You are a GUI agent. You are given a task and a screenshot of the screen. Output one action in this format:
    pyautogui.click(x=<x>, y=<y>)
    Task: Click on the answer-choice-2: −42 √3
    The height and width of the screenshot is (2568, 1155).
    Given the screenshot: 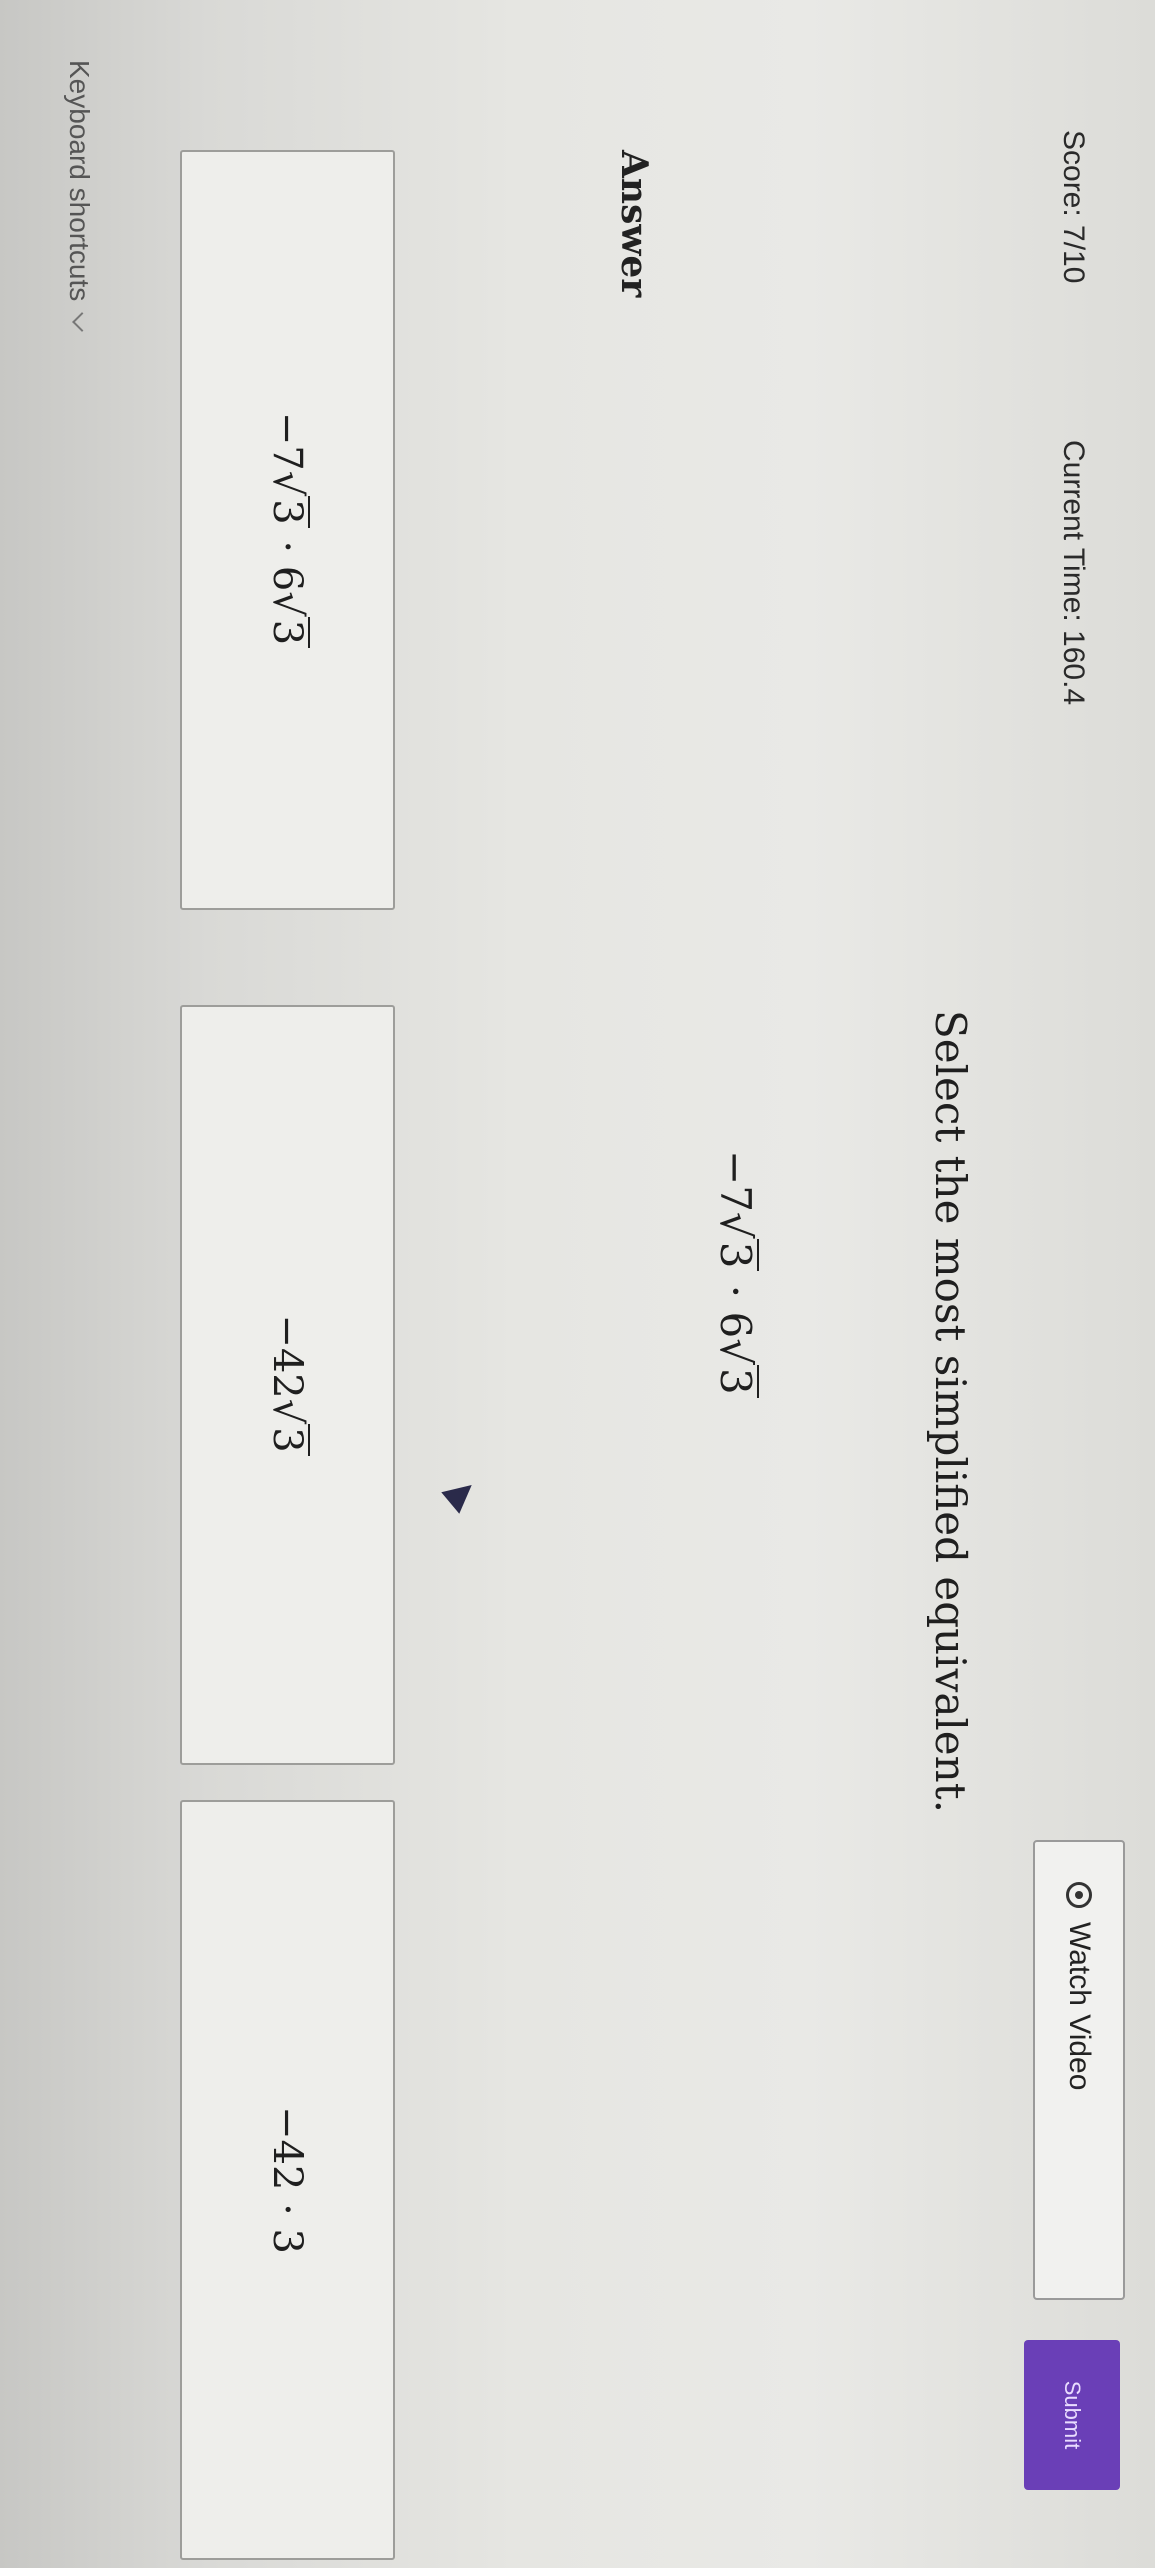 What is the action you would take?
    pyautogui.click(x=287, y=1385)
    